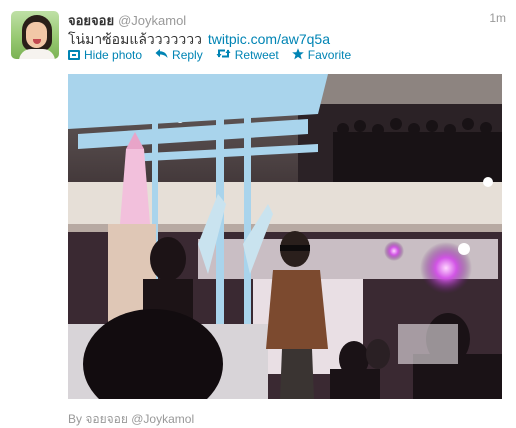 This screenshot has width=516, height=428. Describe the element at coordinates (37, 54) in the screenshot. I see `avatar-shirt` at that location.